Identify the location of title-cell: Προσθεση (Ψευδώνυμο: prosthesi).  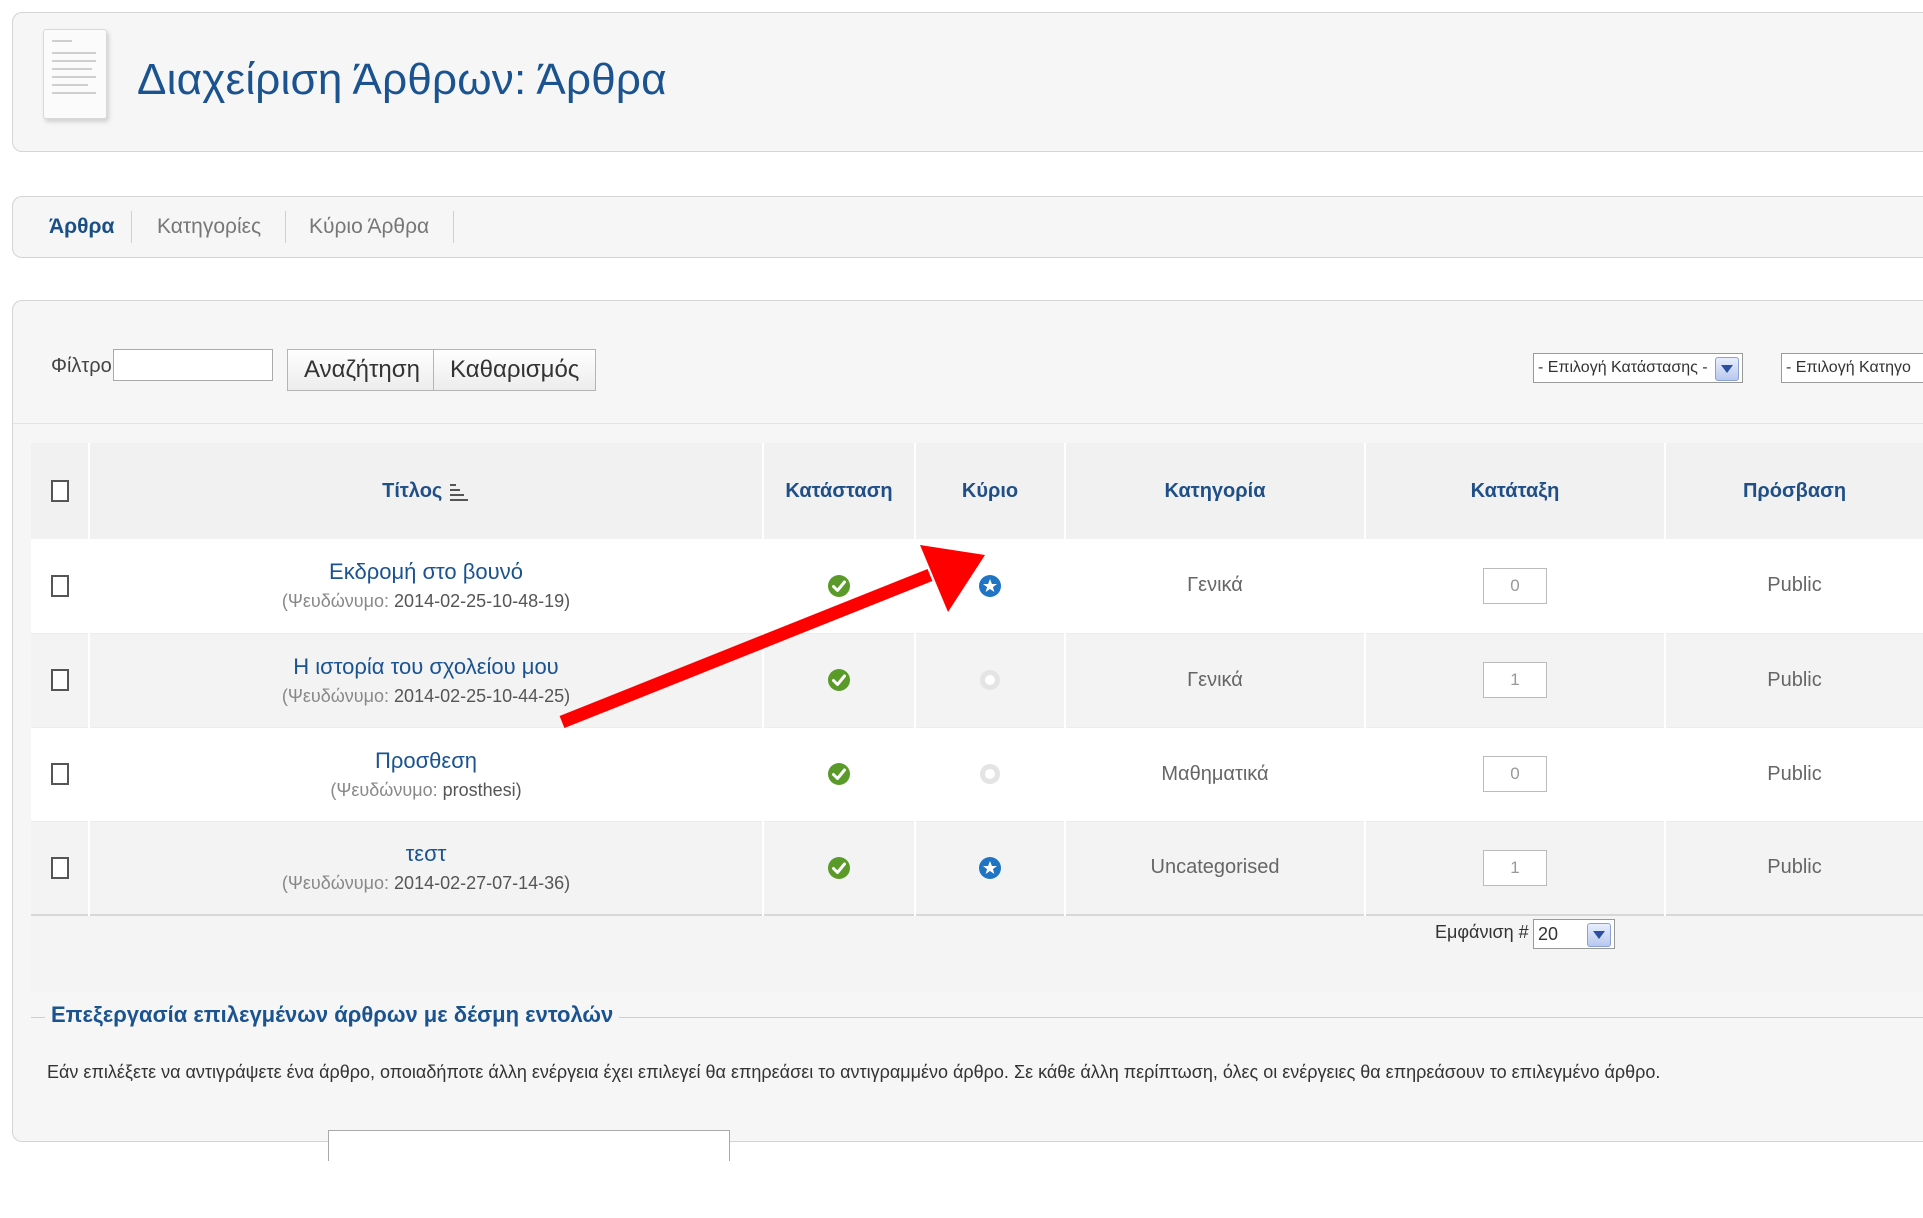
(426, 774).